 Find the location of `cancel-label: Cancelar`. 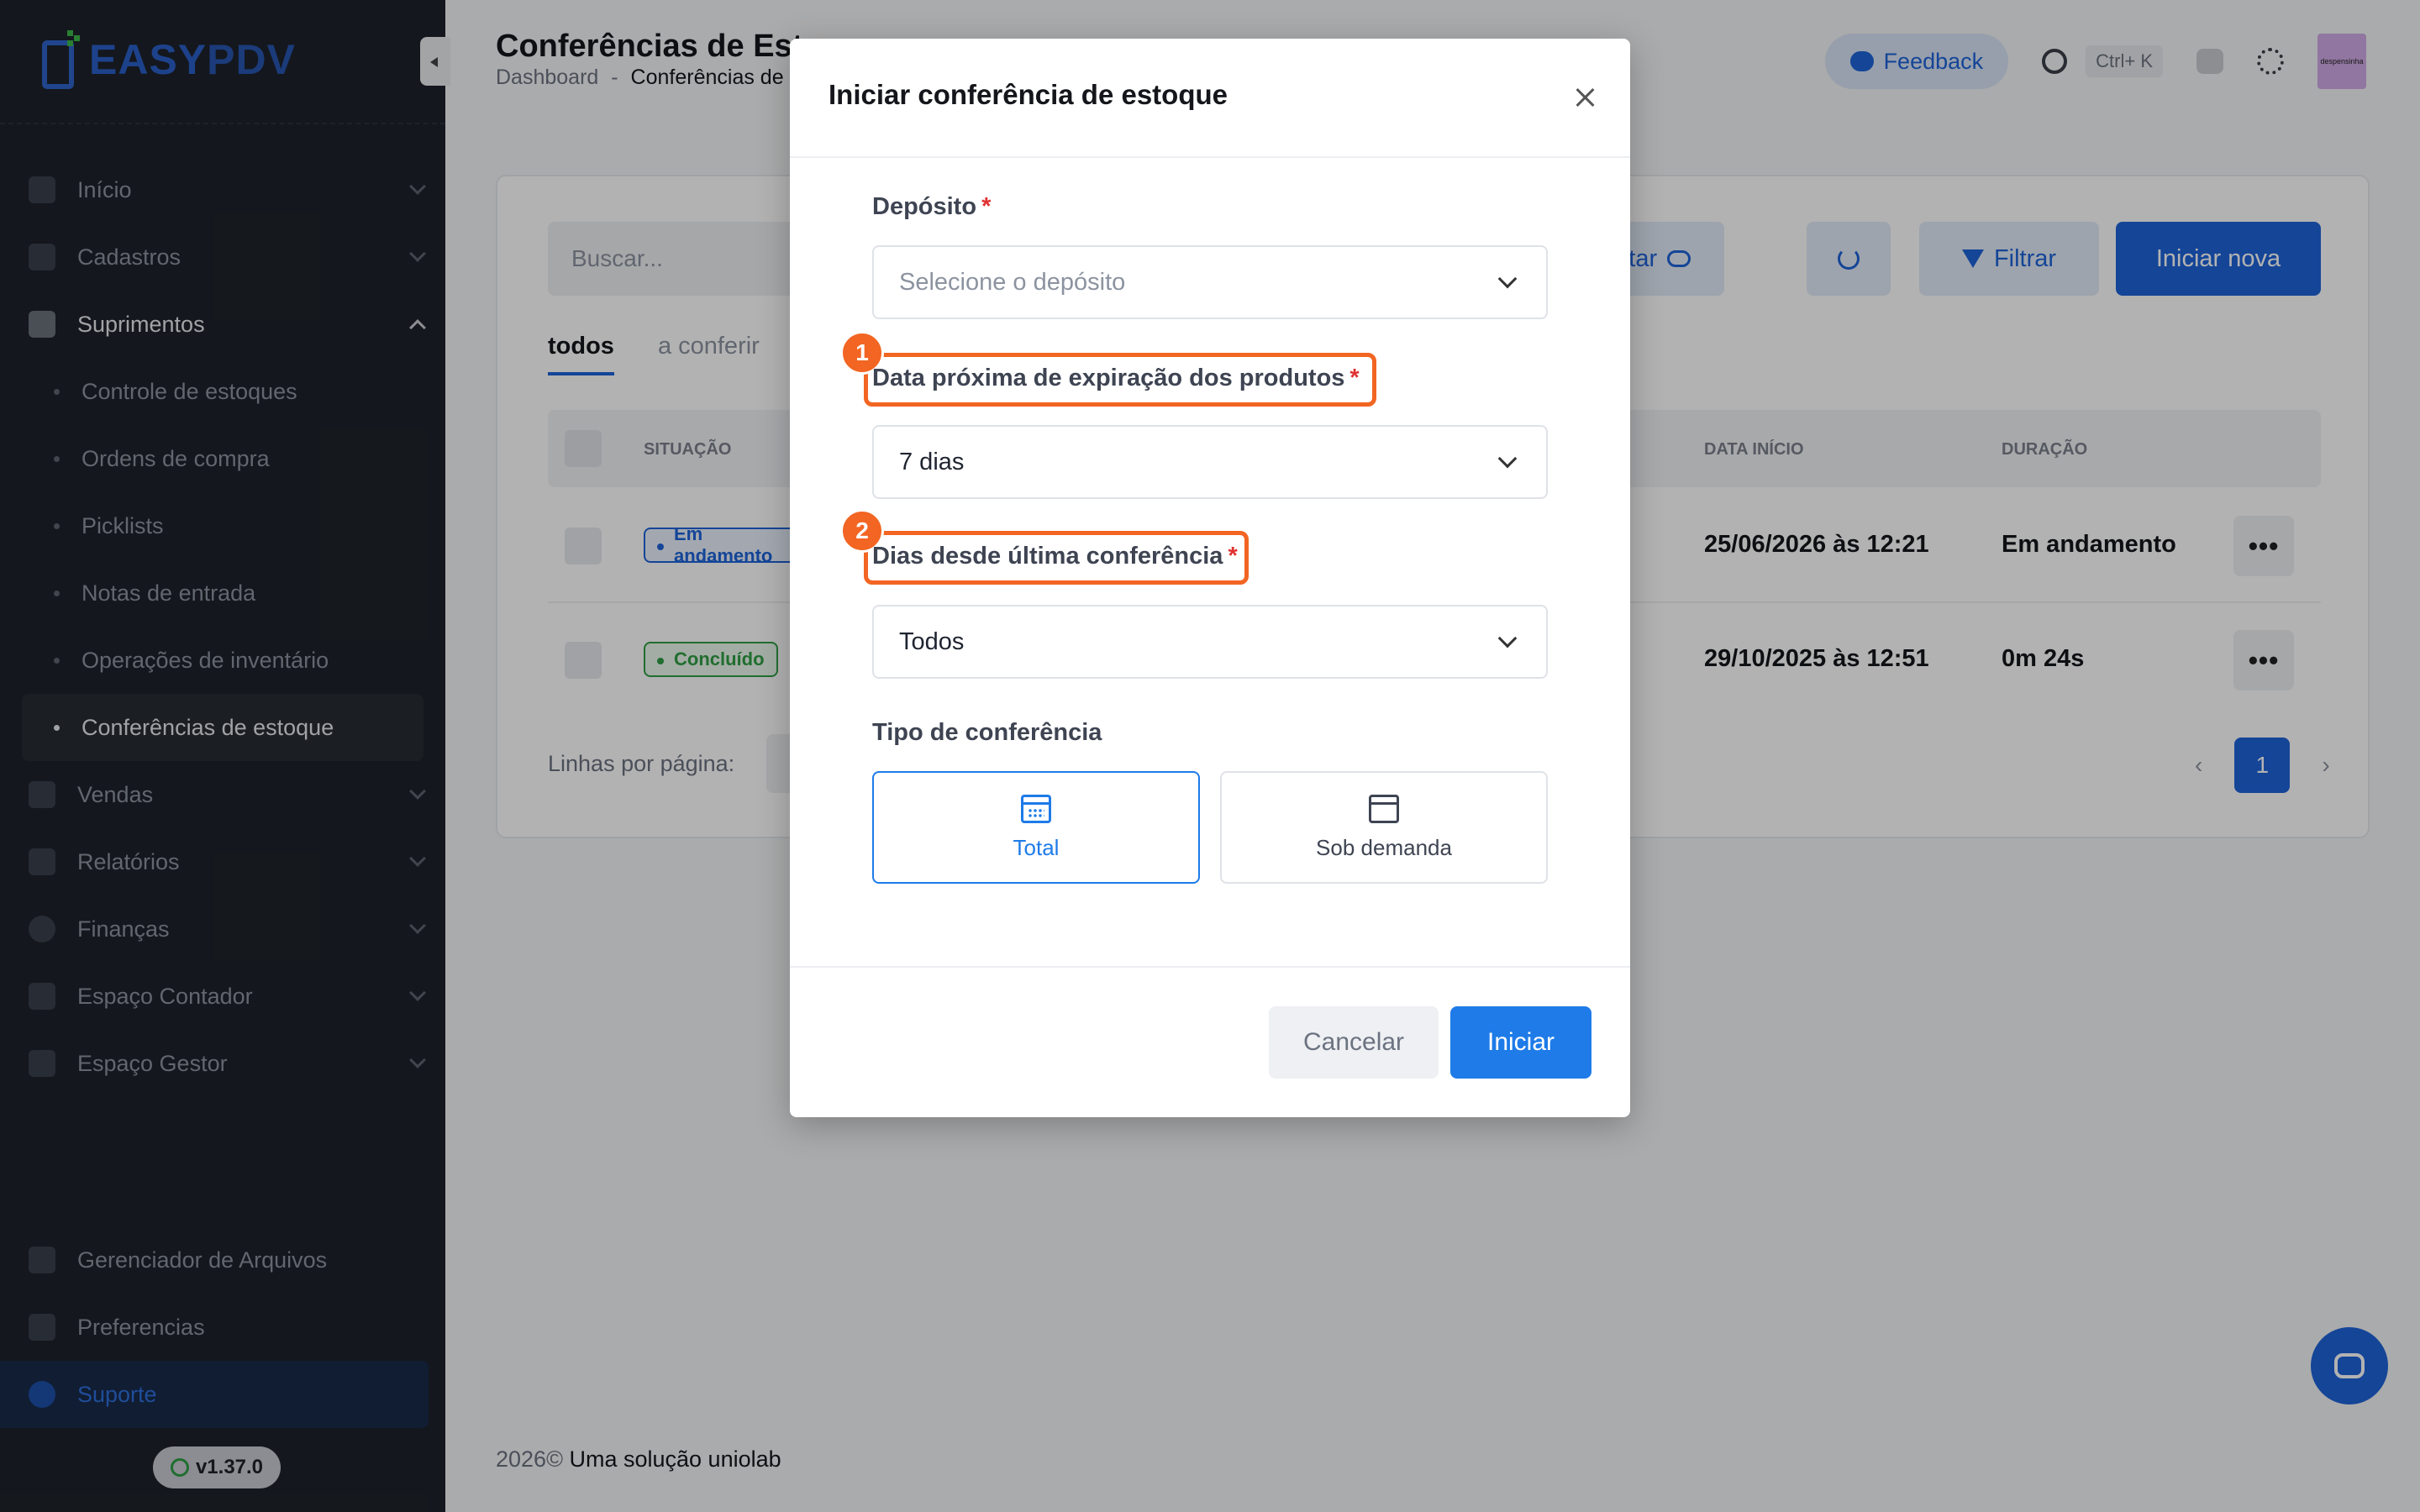

cancel-label: Cancelar is located at coordinates (1353, 1042).